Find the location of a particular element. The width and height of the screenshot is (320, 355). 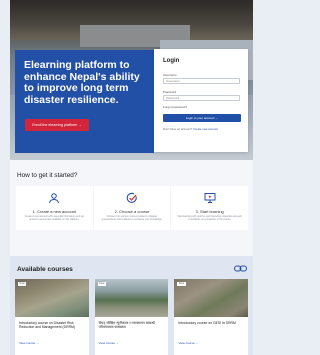

monitor-icon is located at coordinates (210, 198).